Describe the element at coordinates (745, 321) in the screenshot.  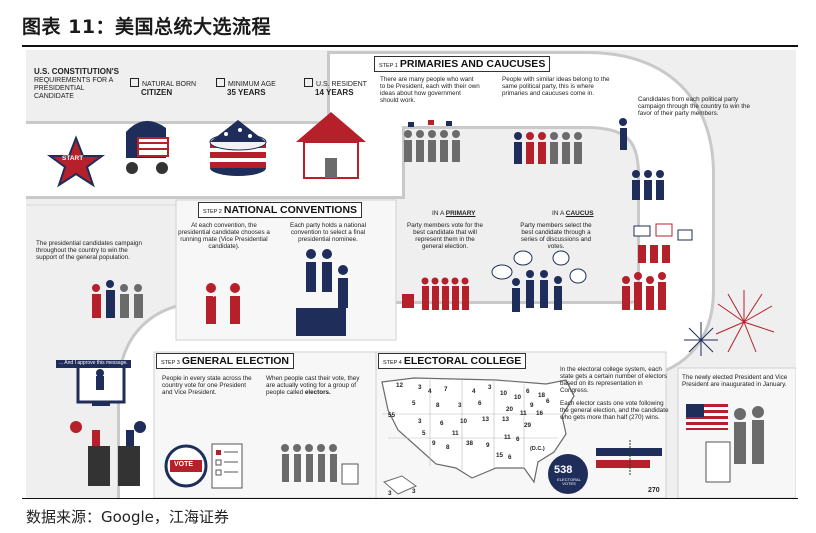
I see `fireworks-icon` at that location.